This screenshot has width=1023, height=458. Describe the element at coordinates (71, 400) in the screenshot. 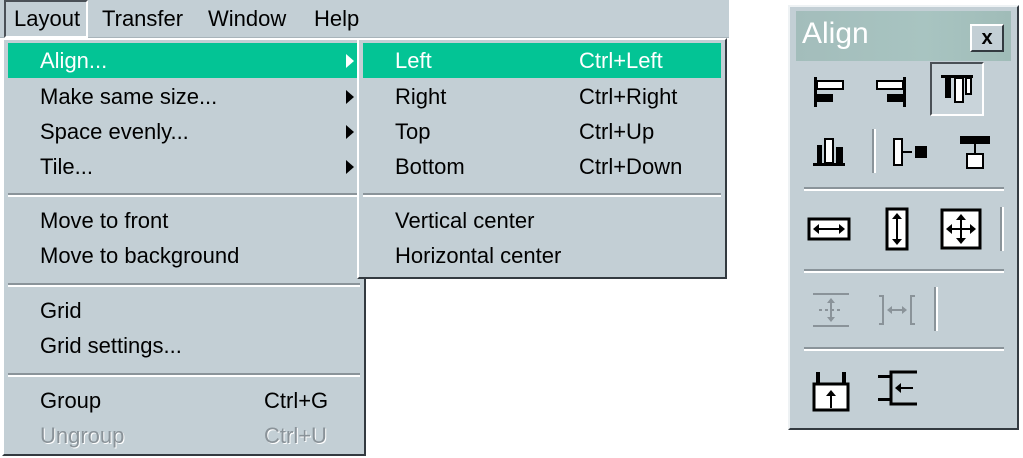

I see `menu-item-label: Group` at that location.